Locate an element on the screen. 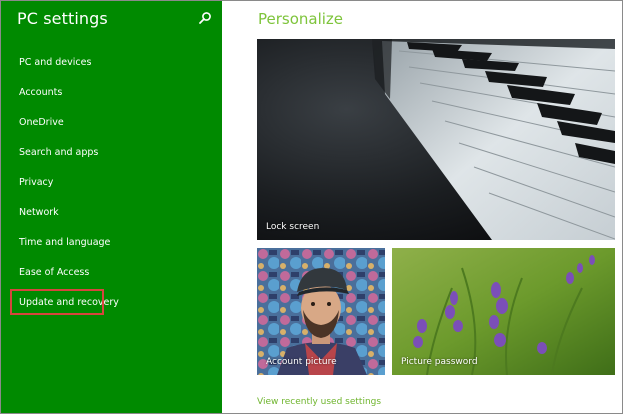 This screenshot has height=414, width=623. sidebar-item-onedrive: OneDrive is located at coordinates (41, 123).